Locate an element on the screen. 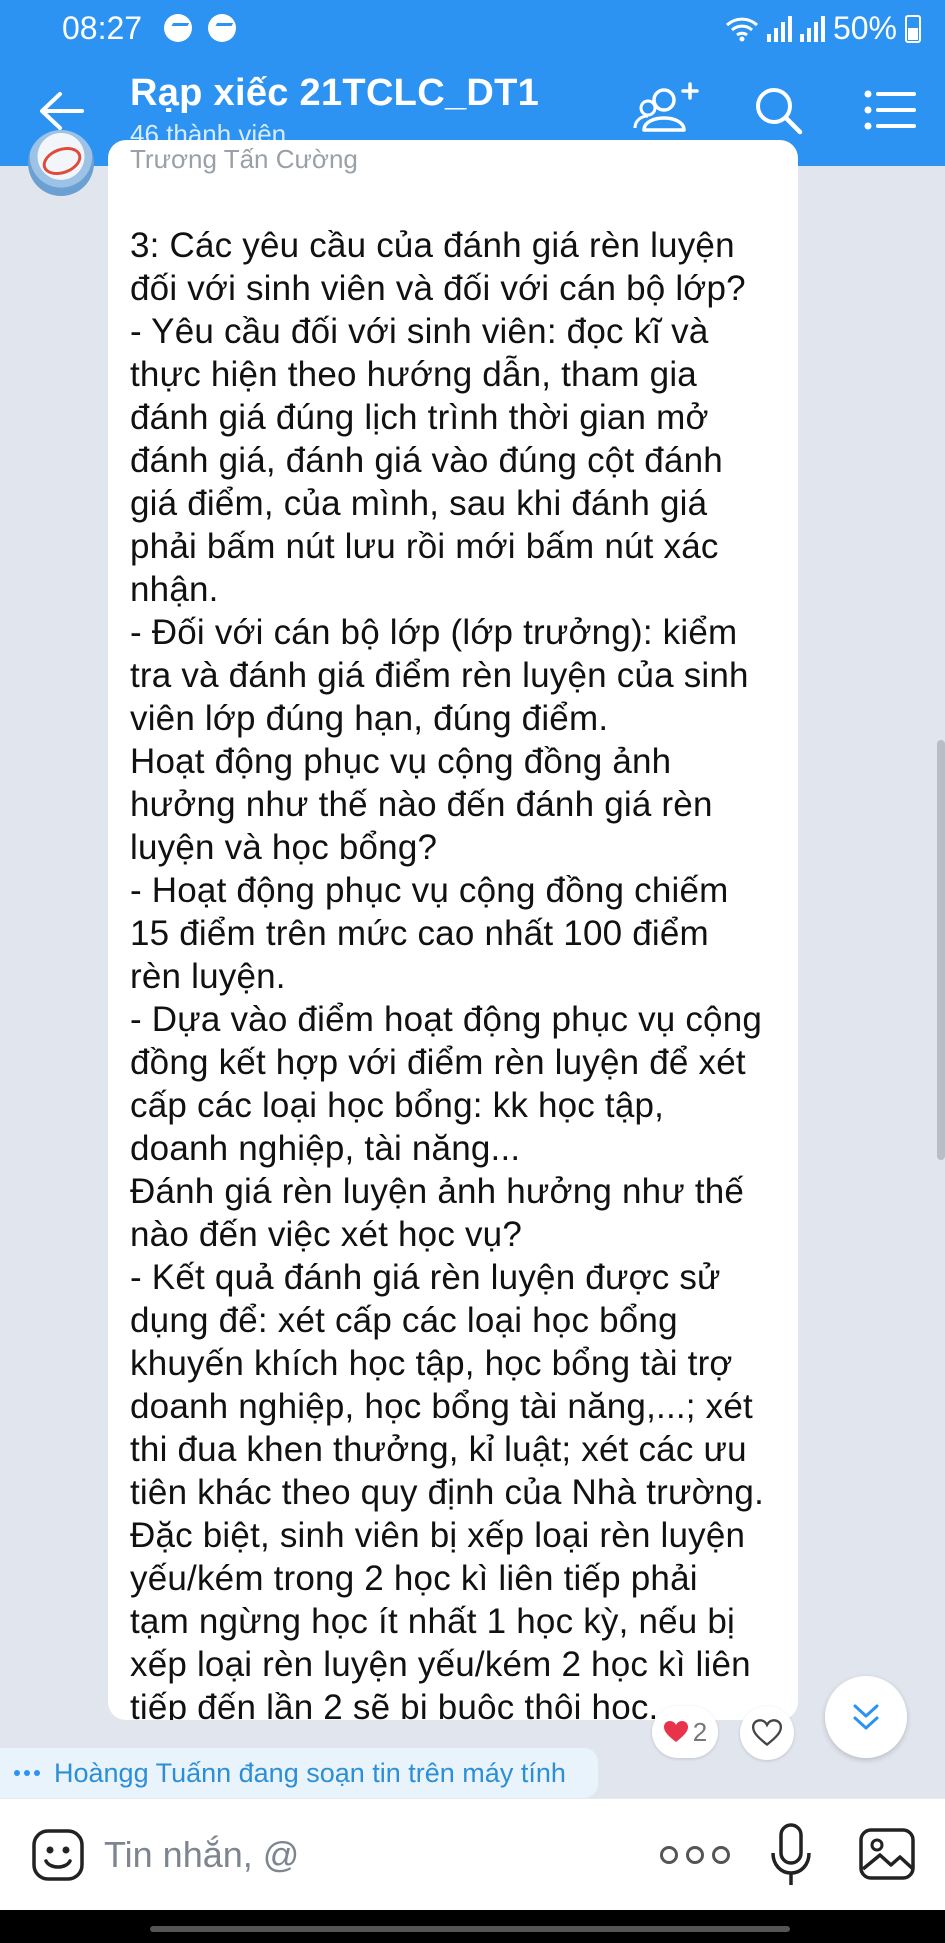 This screenshot has width=945, height=1943. add-user-icon is located at coordinates (667, 111).